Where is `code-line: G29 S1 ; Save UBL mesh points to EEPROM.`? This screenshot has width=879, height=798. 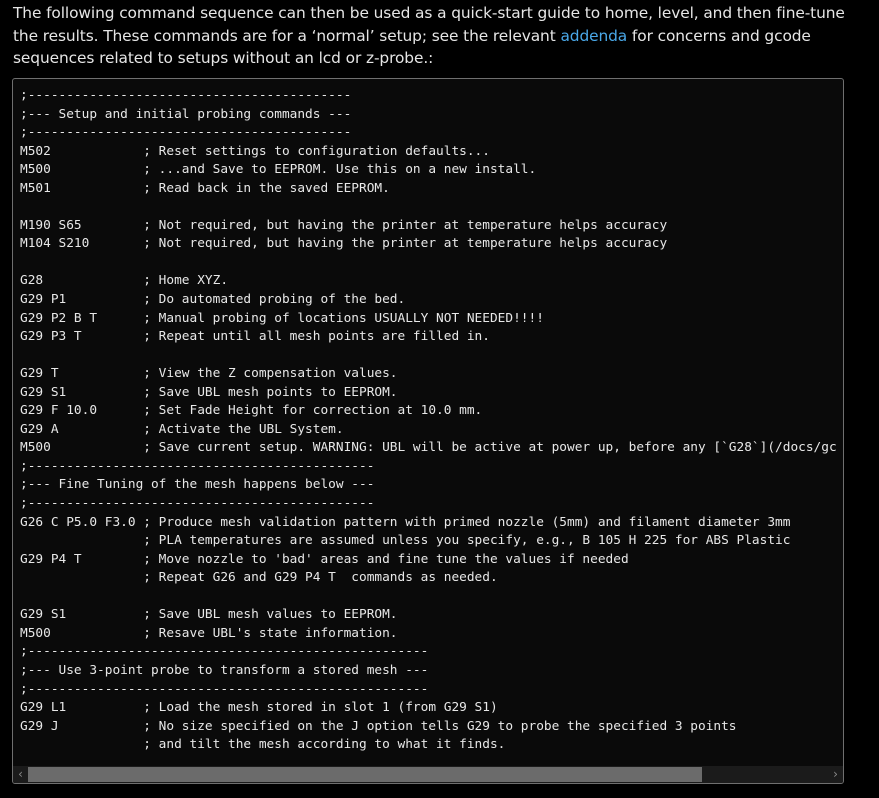 code-line: G29 S1 ; Save UBL mesh points to EEPROM. is located at coordinates (209, 392).